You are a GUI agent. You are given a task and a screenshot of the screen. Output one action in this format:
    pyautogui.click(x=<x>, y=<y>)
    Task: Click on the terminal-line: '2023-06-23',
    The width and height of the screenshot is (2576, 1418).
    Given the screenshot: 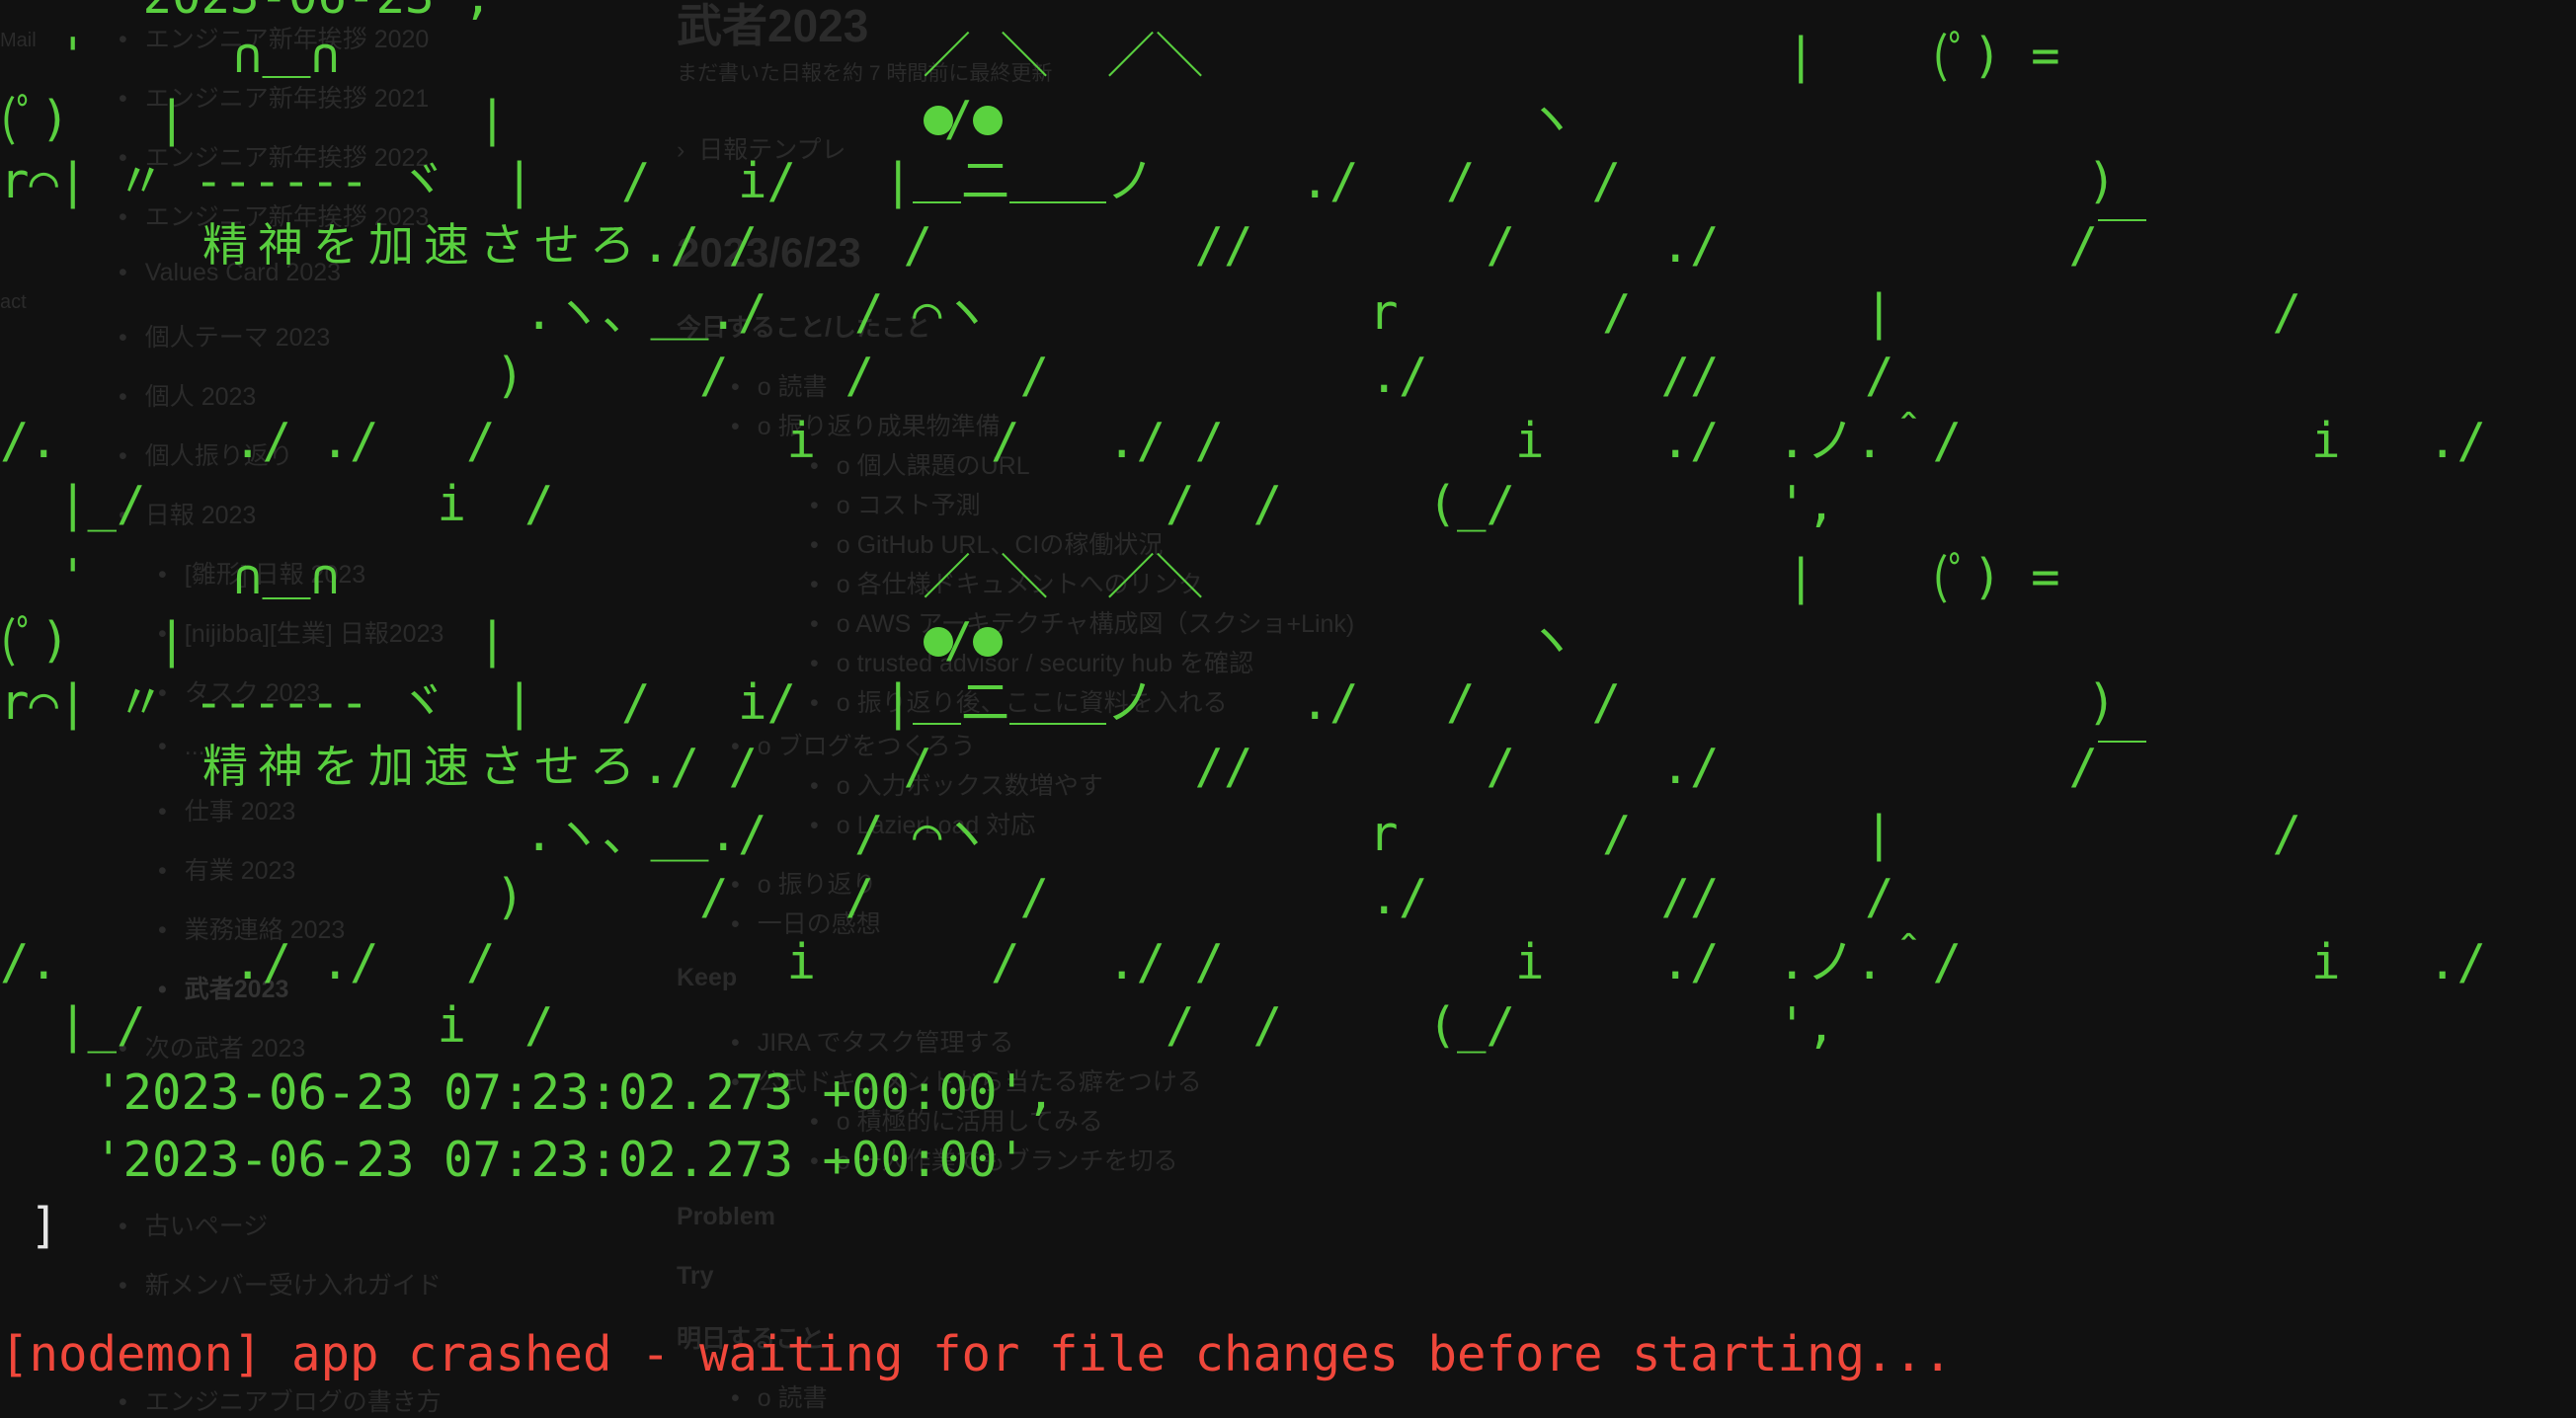 What is the action you would take?
    pyautogui.click(x=303, y=11)
    